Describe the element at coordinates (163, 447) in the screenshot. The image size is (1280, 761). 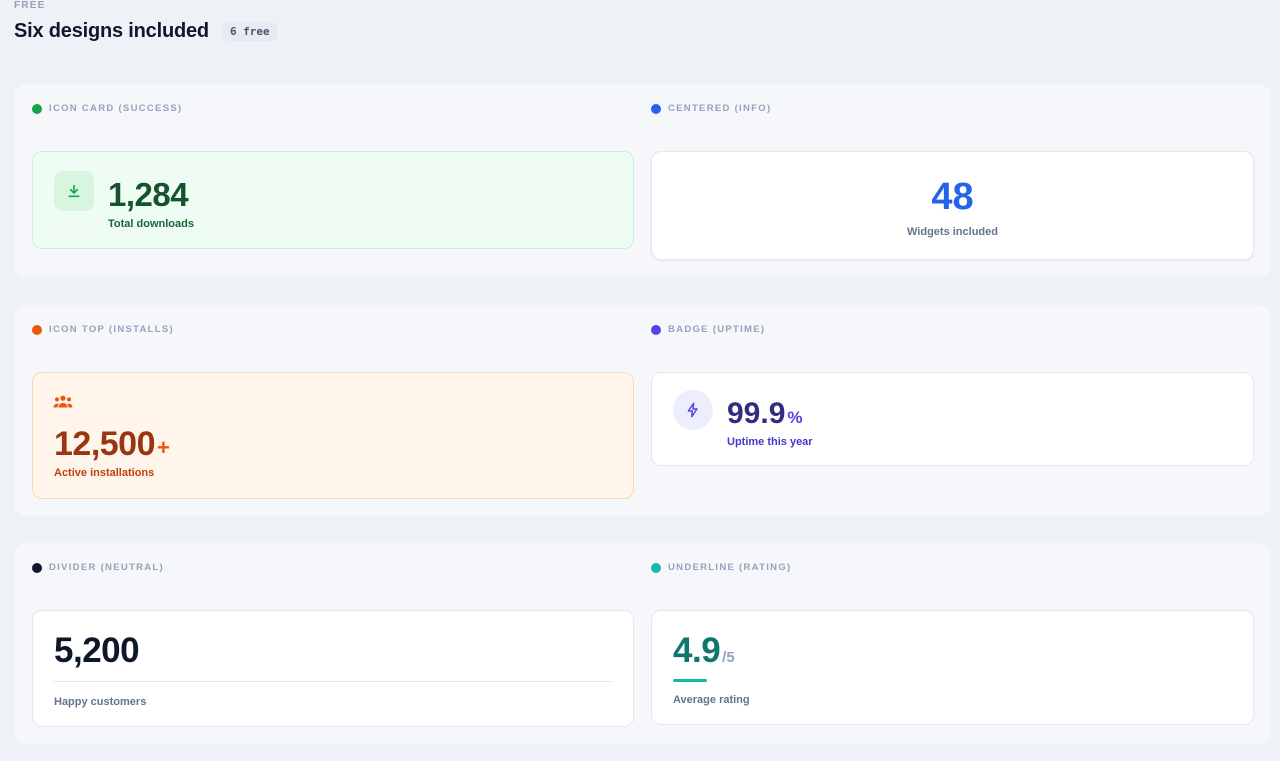
I see `stat-suffix: +` at that location.